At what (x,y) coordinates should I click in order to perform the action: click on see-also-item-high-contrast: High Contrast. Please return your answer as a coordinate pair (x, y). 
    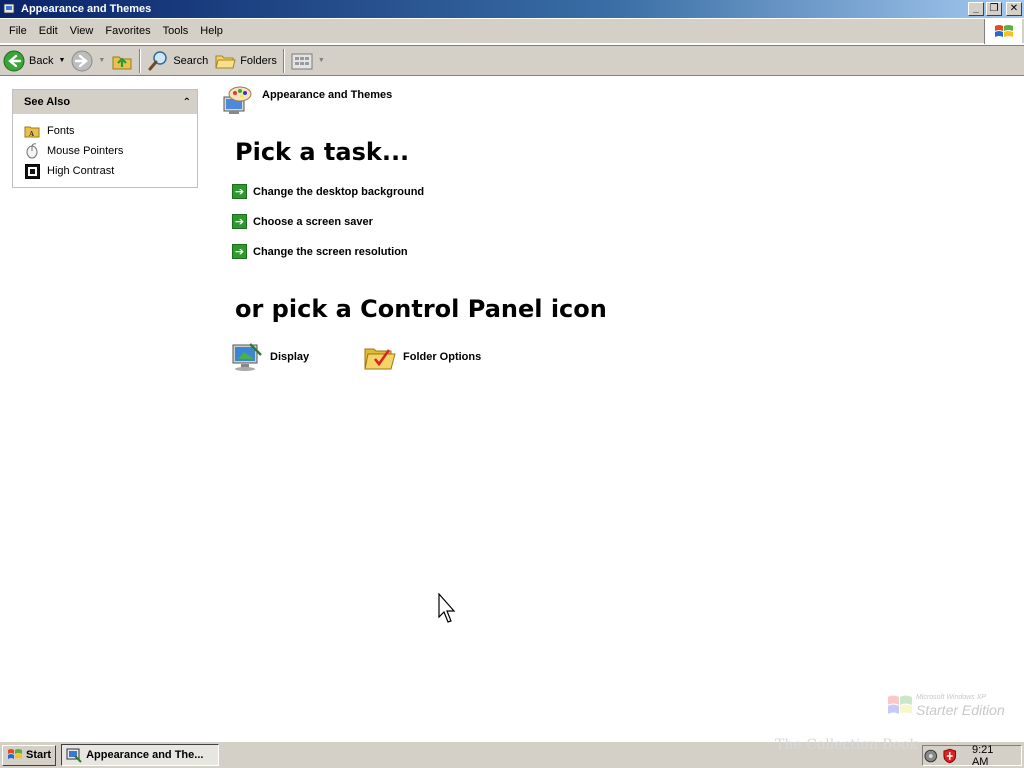
    Looking at the image, I should click on (110, 171).